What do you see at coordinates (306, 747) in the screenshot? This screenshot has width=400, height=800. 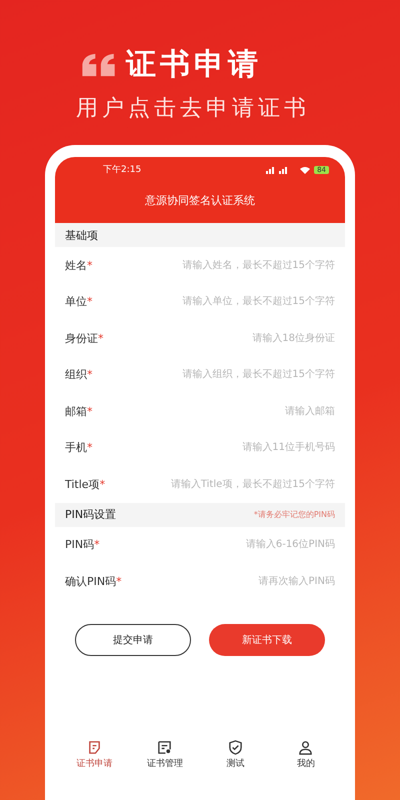 I see `user-icon` at bounding box center [306, 747].